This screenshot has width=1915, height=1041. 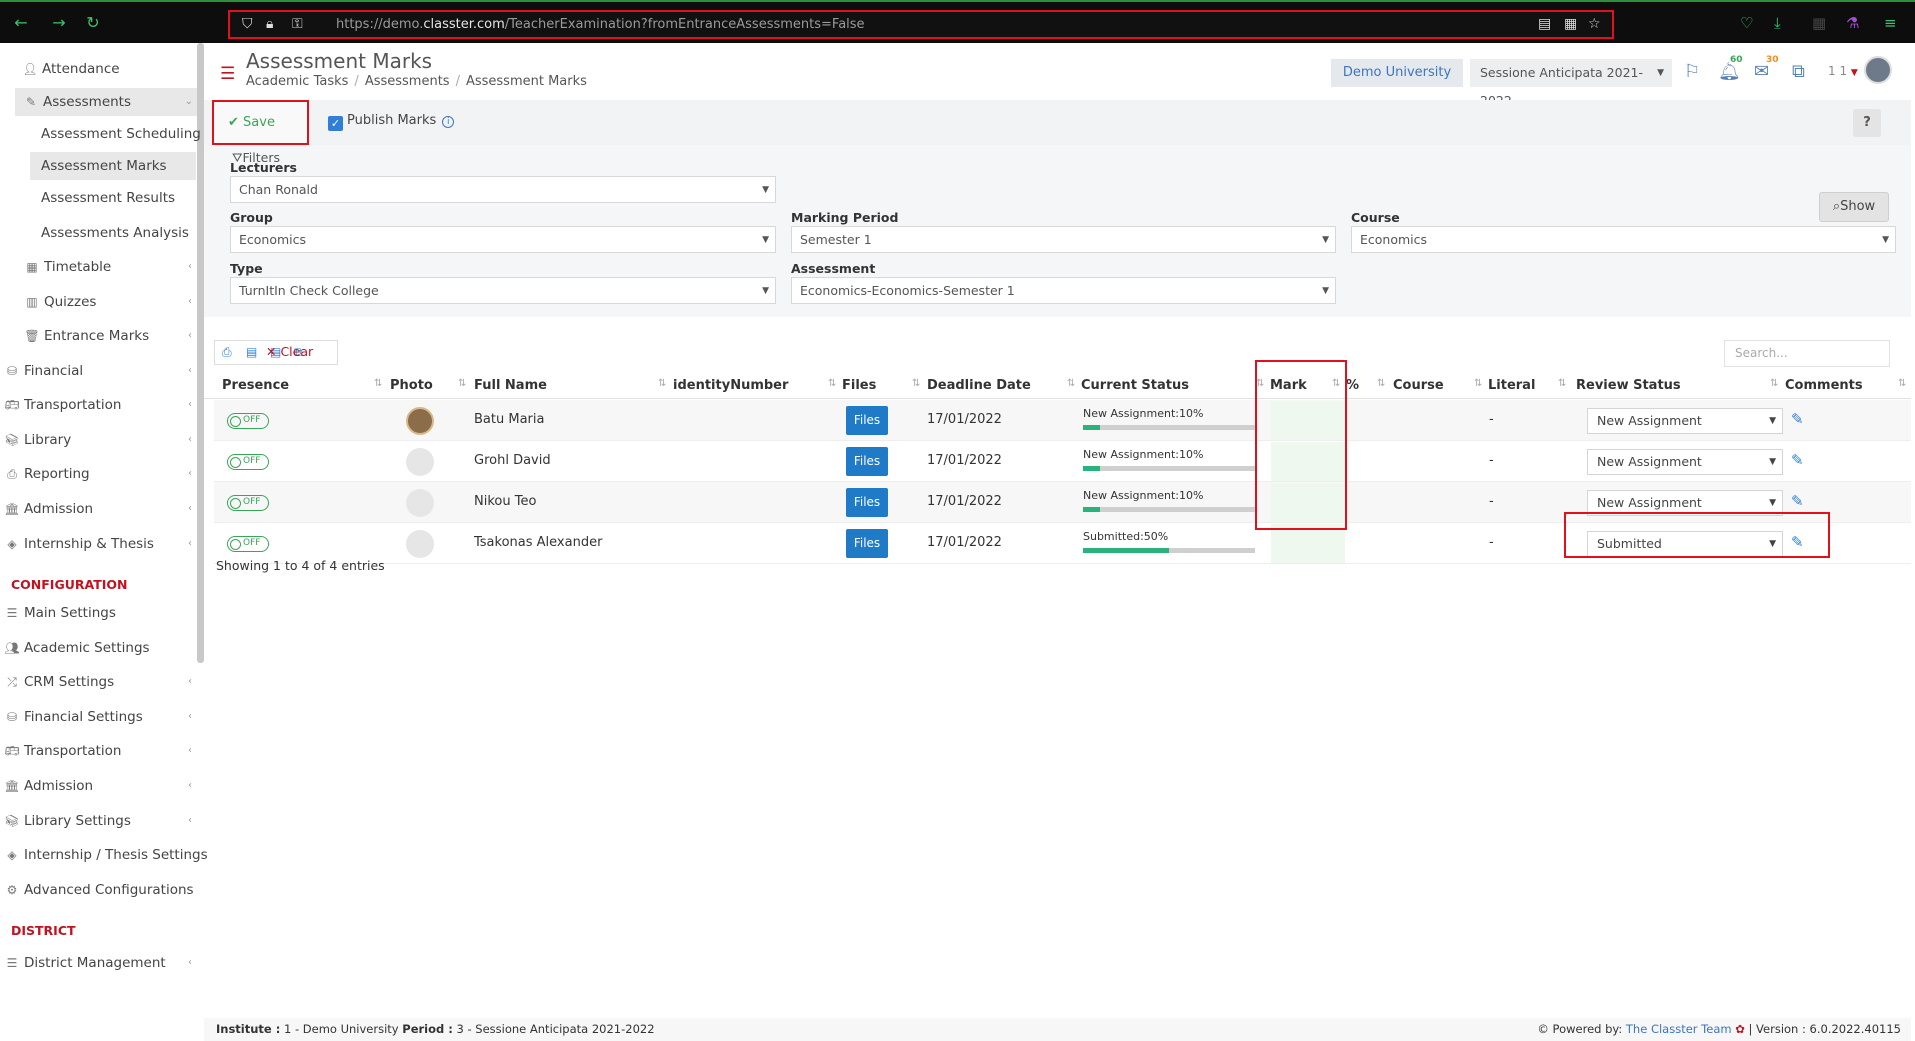 What do you see at coordinates (21, 23) in the screenshot?
I see `back-arrow-icon: ←` at bounding box center [21, 23].